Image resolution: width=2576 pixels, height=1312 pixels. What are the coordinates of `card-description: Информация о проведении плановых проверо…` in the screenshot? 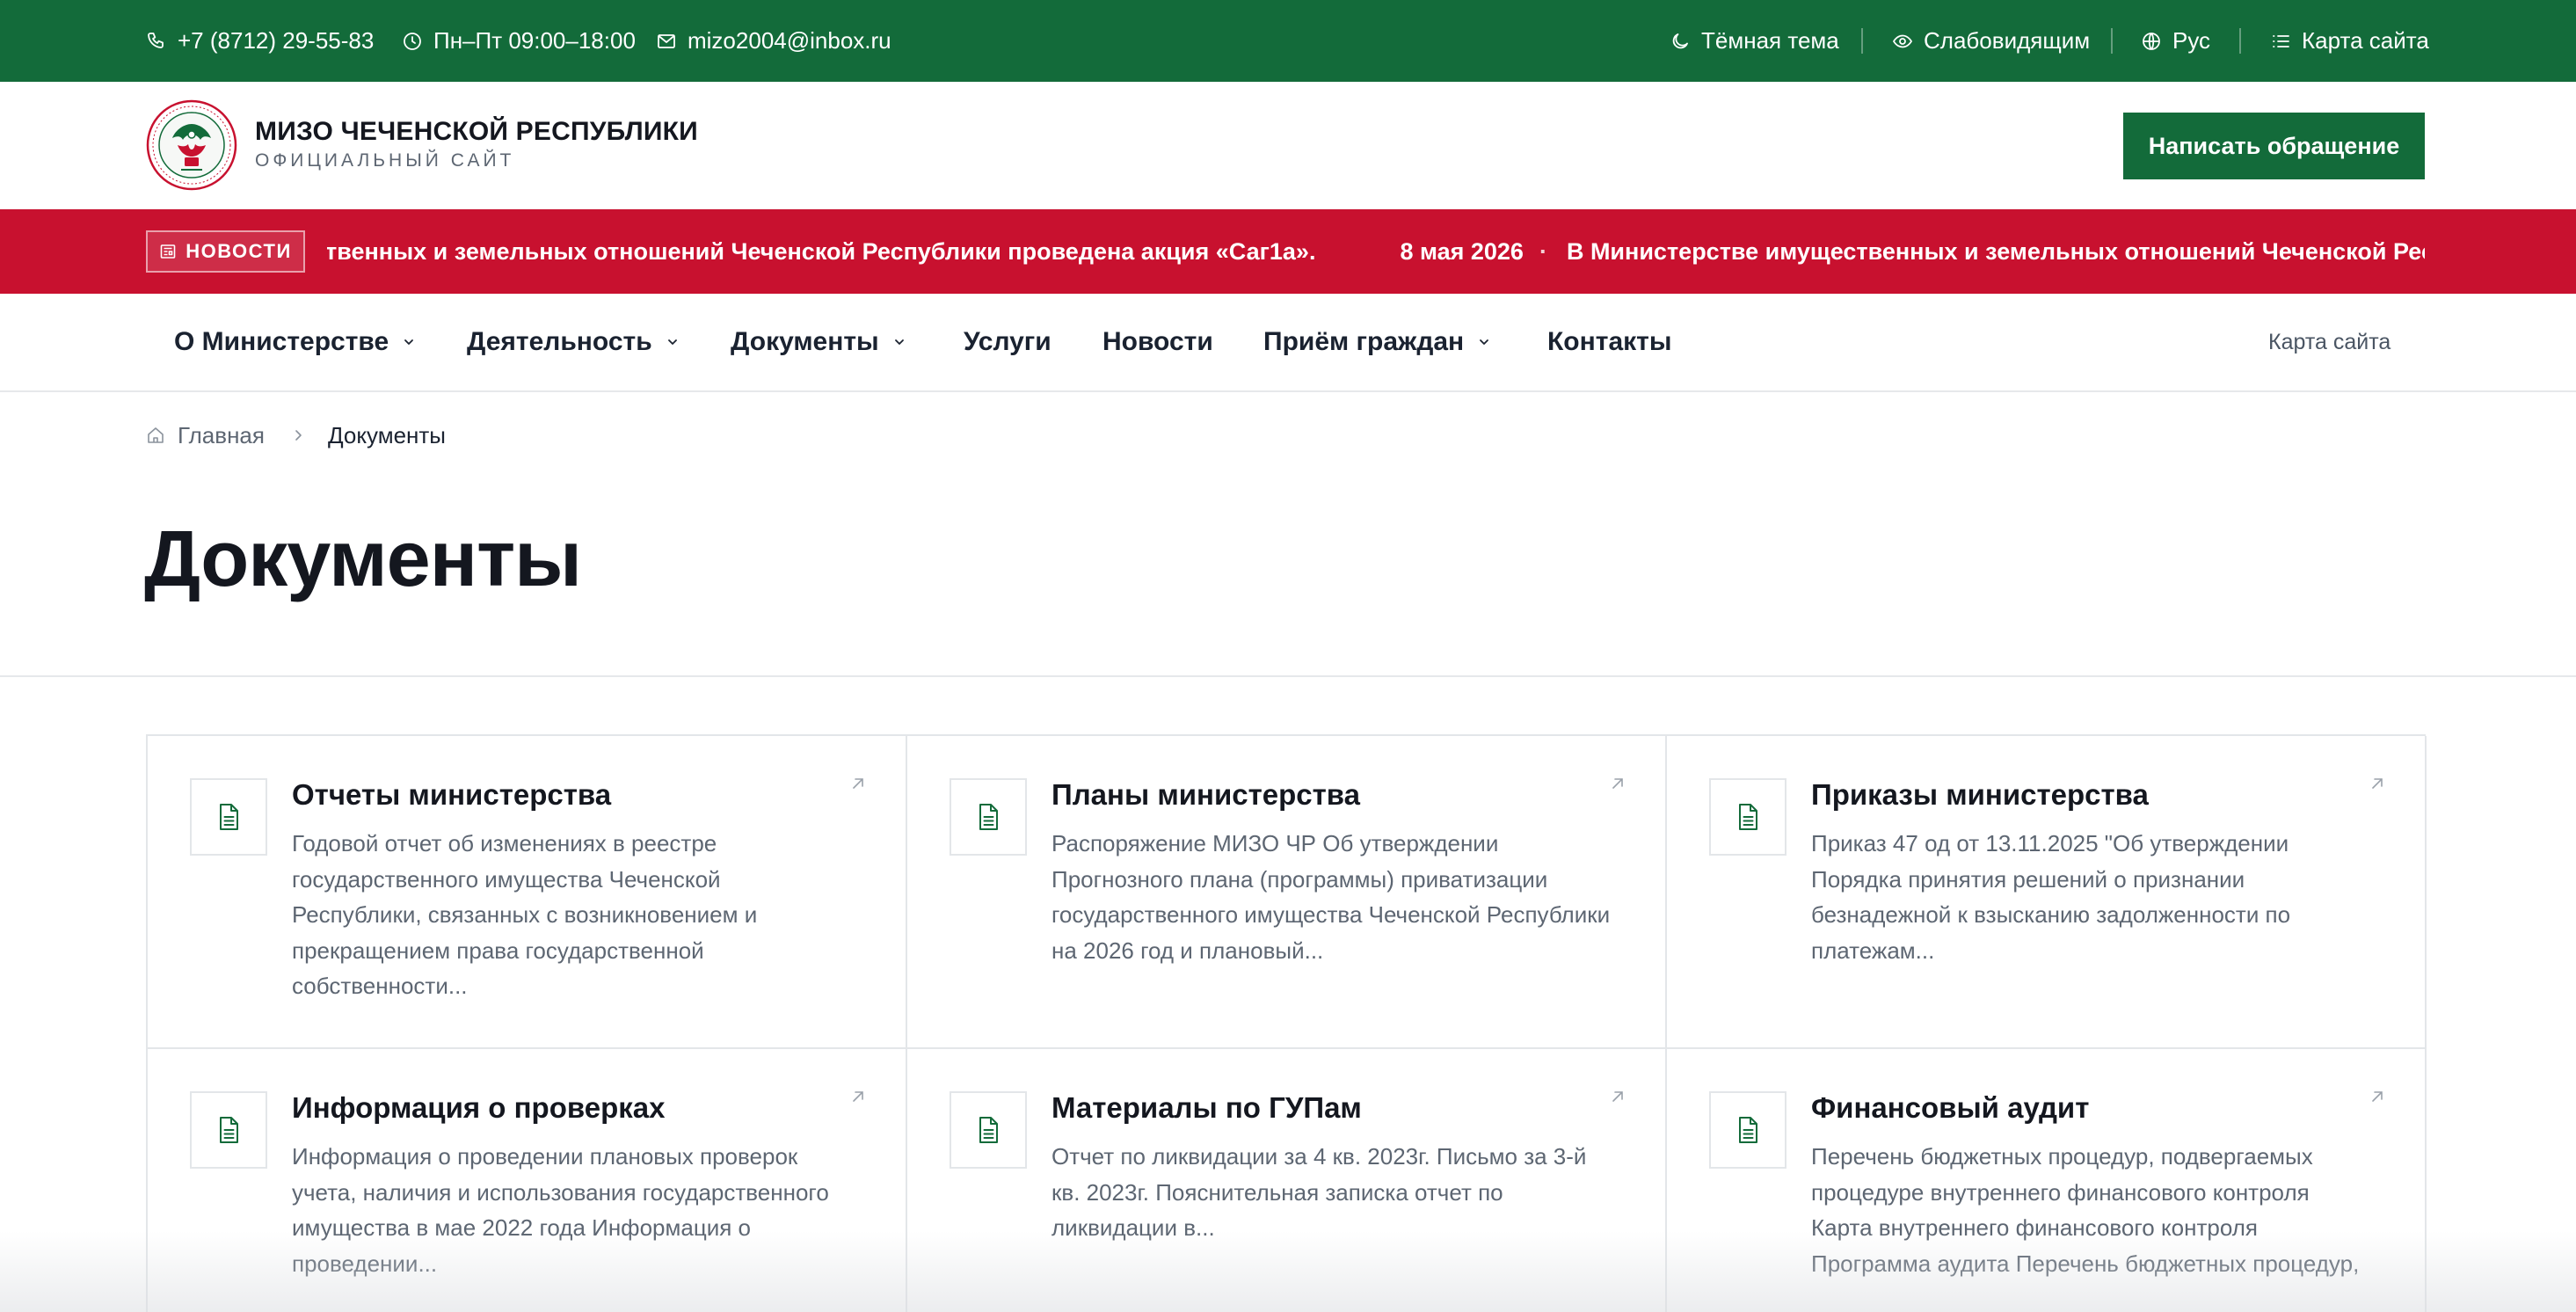 It's located at (560, 1210).